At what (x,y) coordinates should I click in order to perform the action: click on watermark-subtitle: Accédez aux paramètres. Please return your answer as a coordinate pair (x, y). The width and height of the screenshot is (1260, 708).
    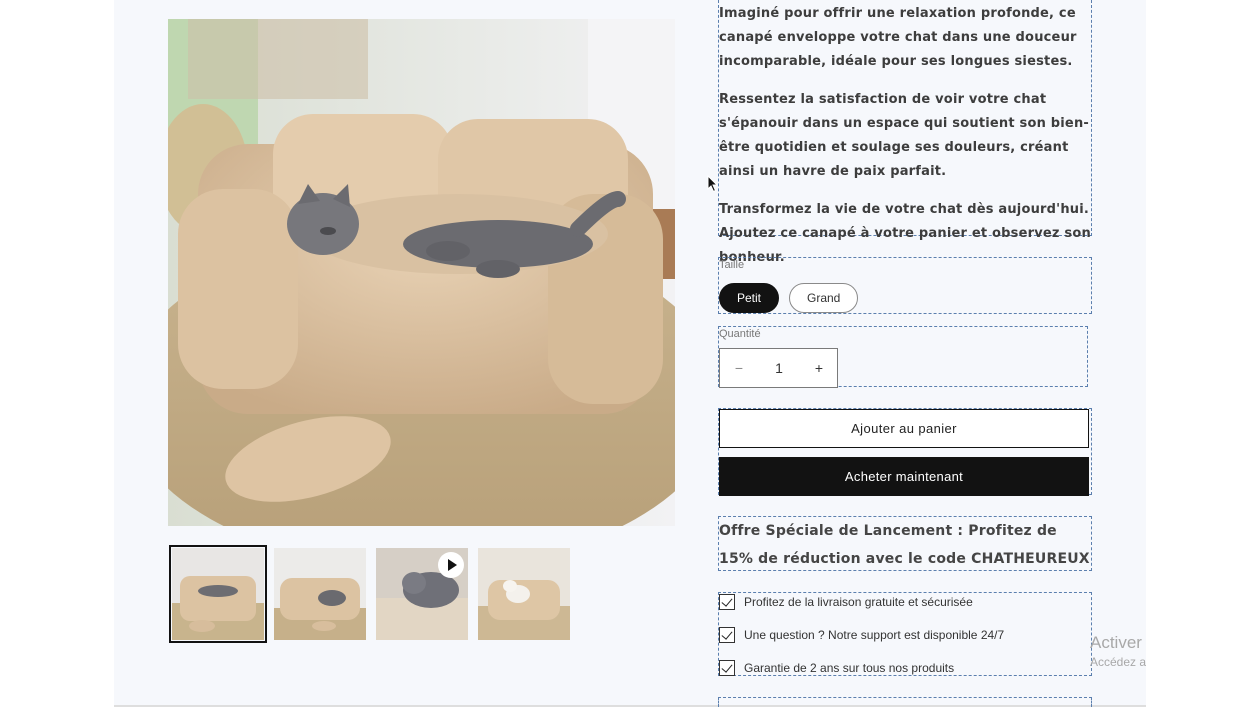
    Looking at the image, I should click on (1118, 662).